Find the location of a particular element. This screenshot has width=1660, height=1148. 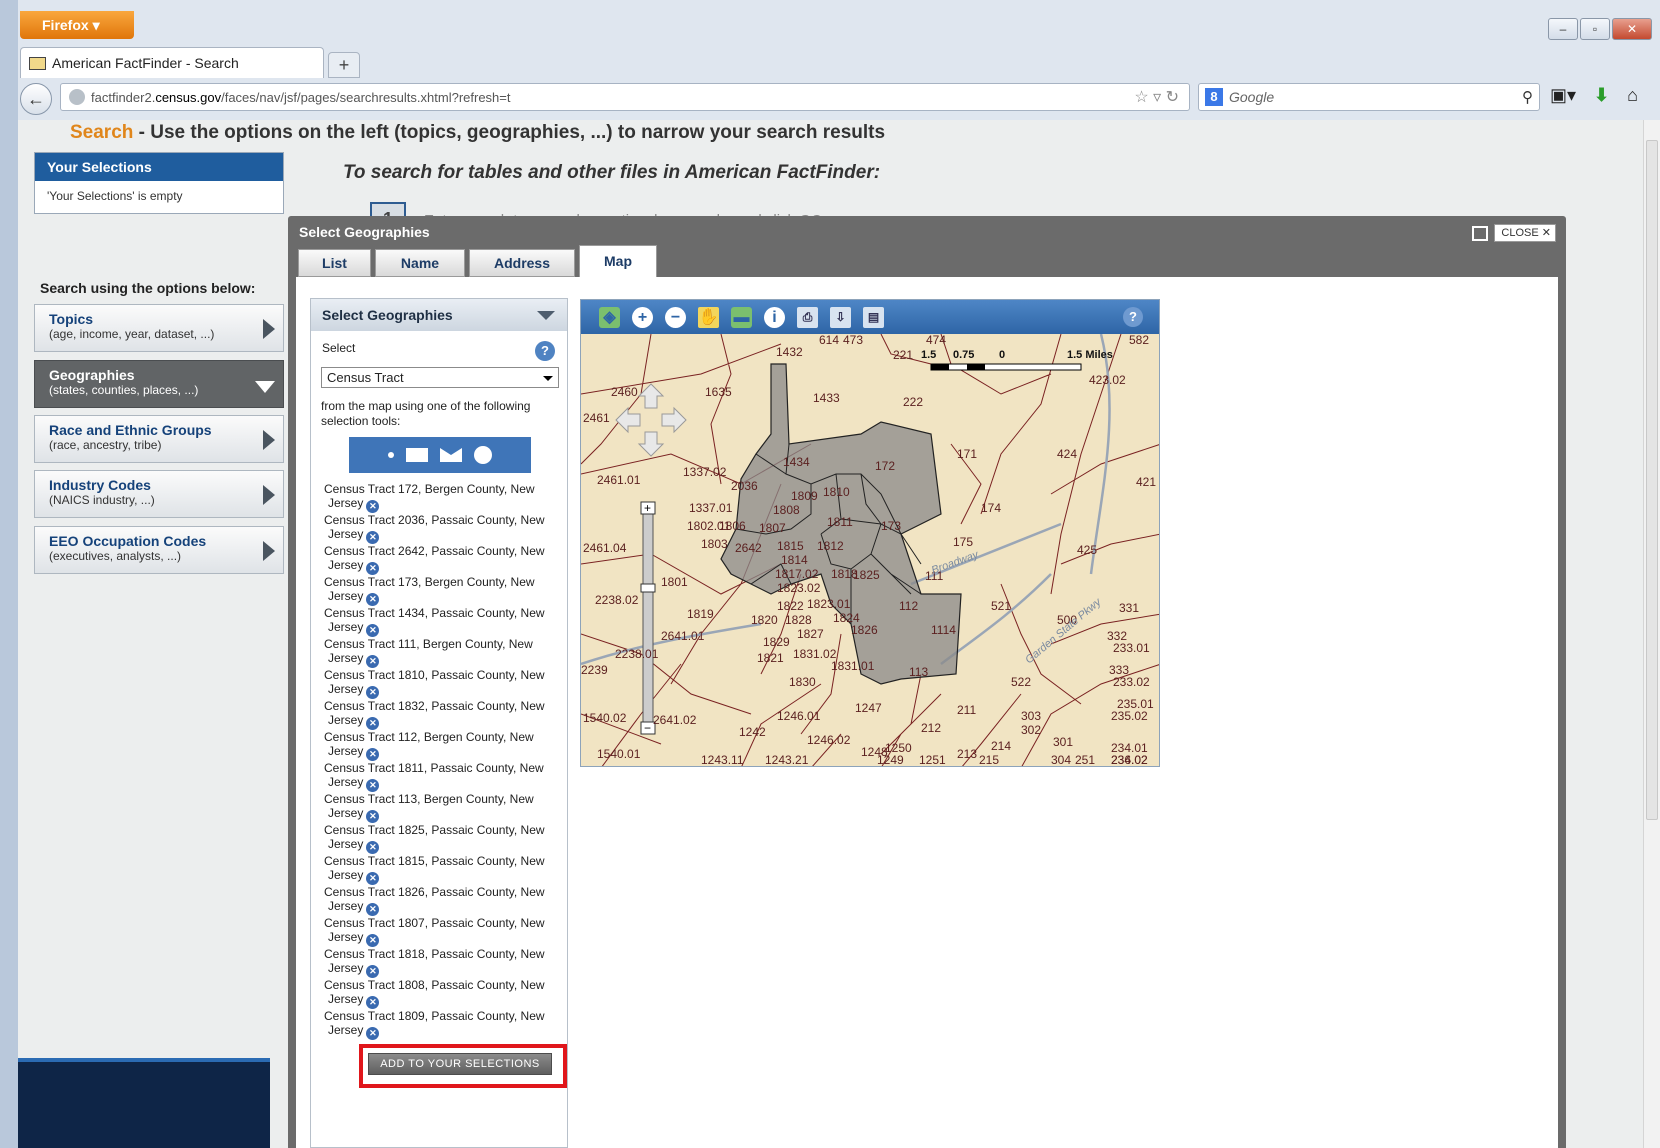

tab-address: Address is located at coordinates (522, 263).